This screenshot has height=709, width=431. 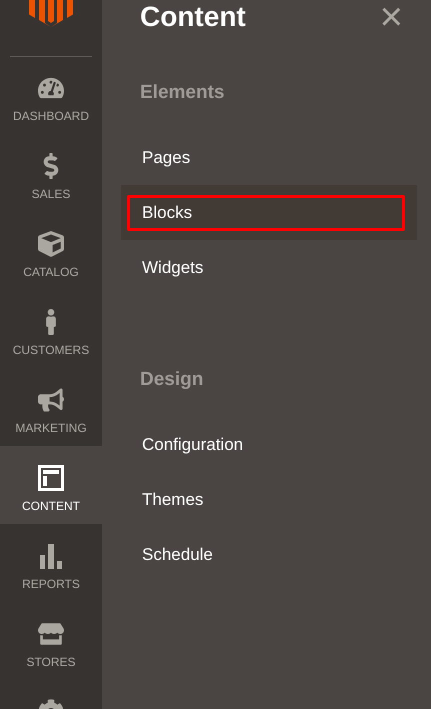 I want to click on sidebar-item: DASHBOARD, so click(x=51, y=95).